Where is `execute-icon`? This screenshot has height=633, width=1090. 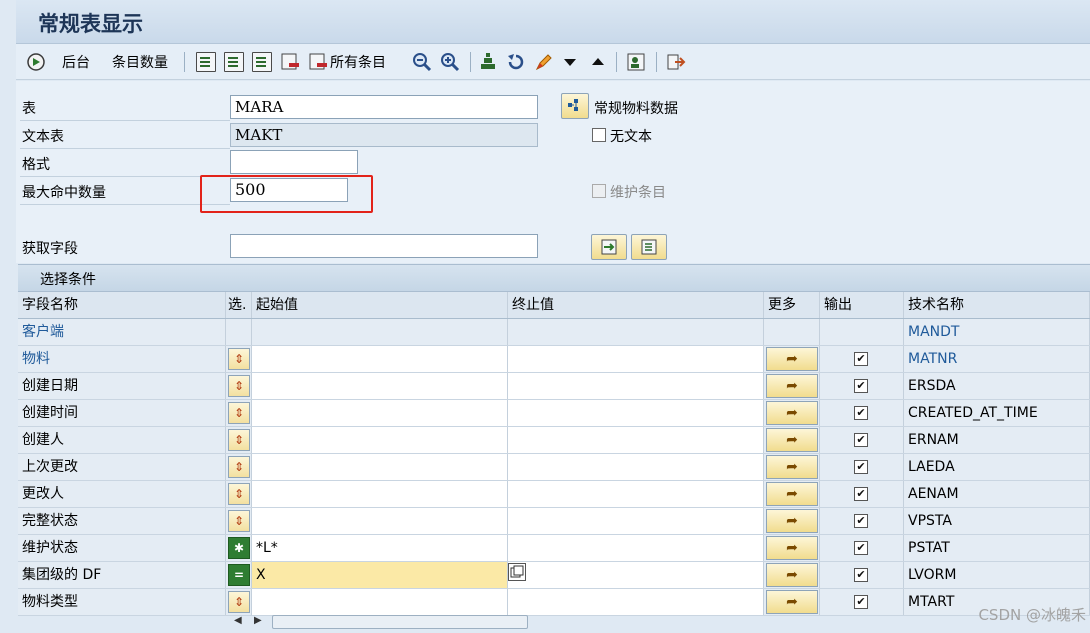
execute-icon is located at coordinates (36, 62).